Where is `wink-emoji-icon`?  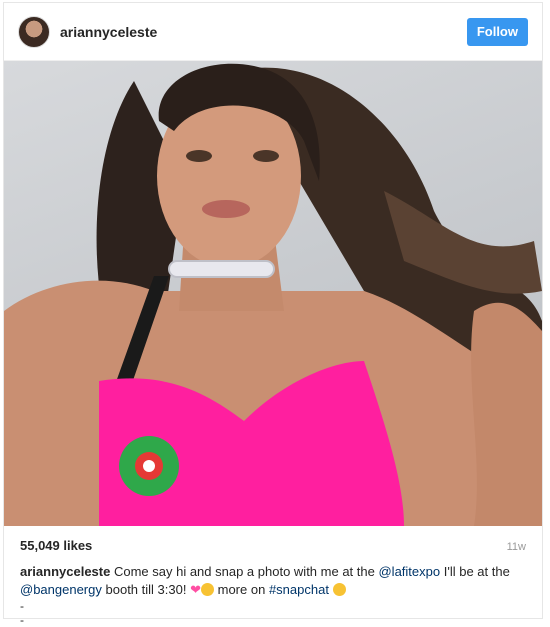 wink-emoji-icon is located at coordinates (207, 589).